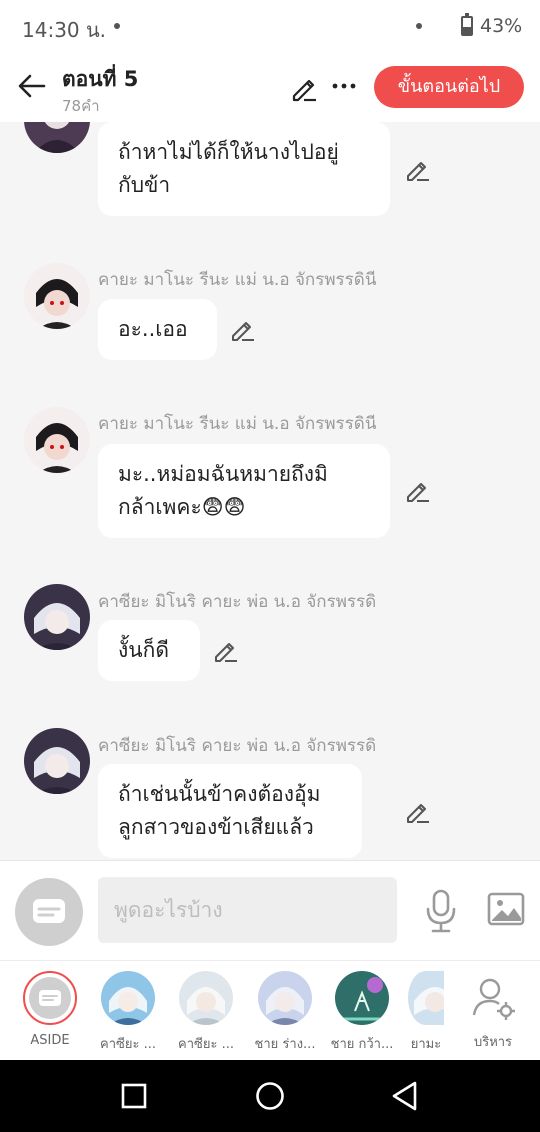  Describe the element at coordinates (153, 329) in the screenshot. I see `message-text: อะ..เออ` at that location.